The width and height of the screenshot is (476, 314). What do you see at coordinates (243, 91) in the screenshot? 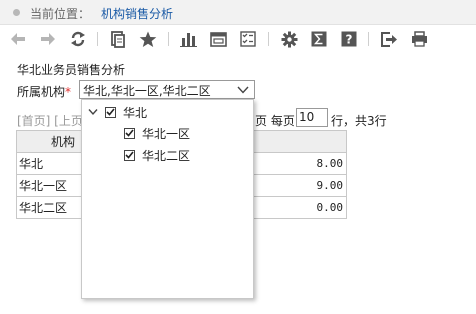
I see `chevron-down-icon` at bounding box center [243, 91].